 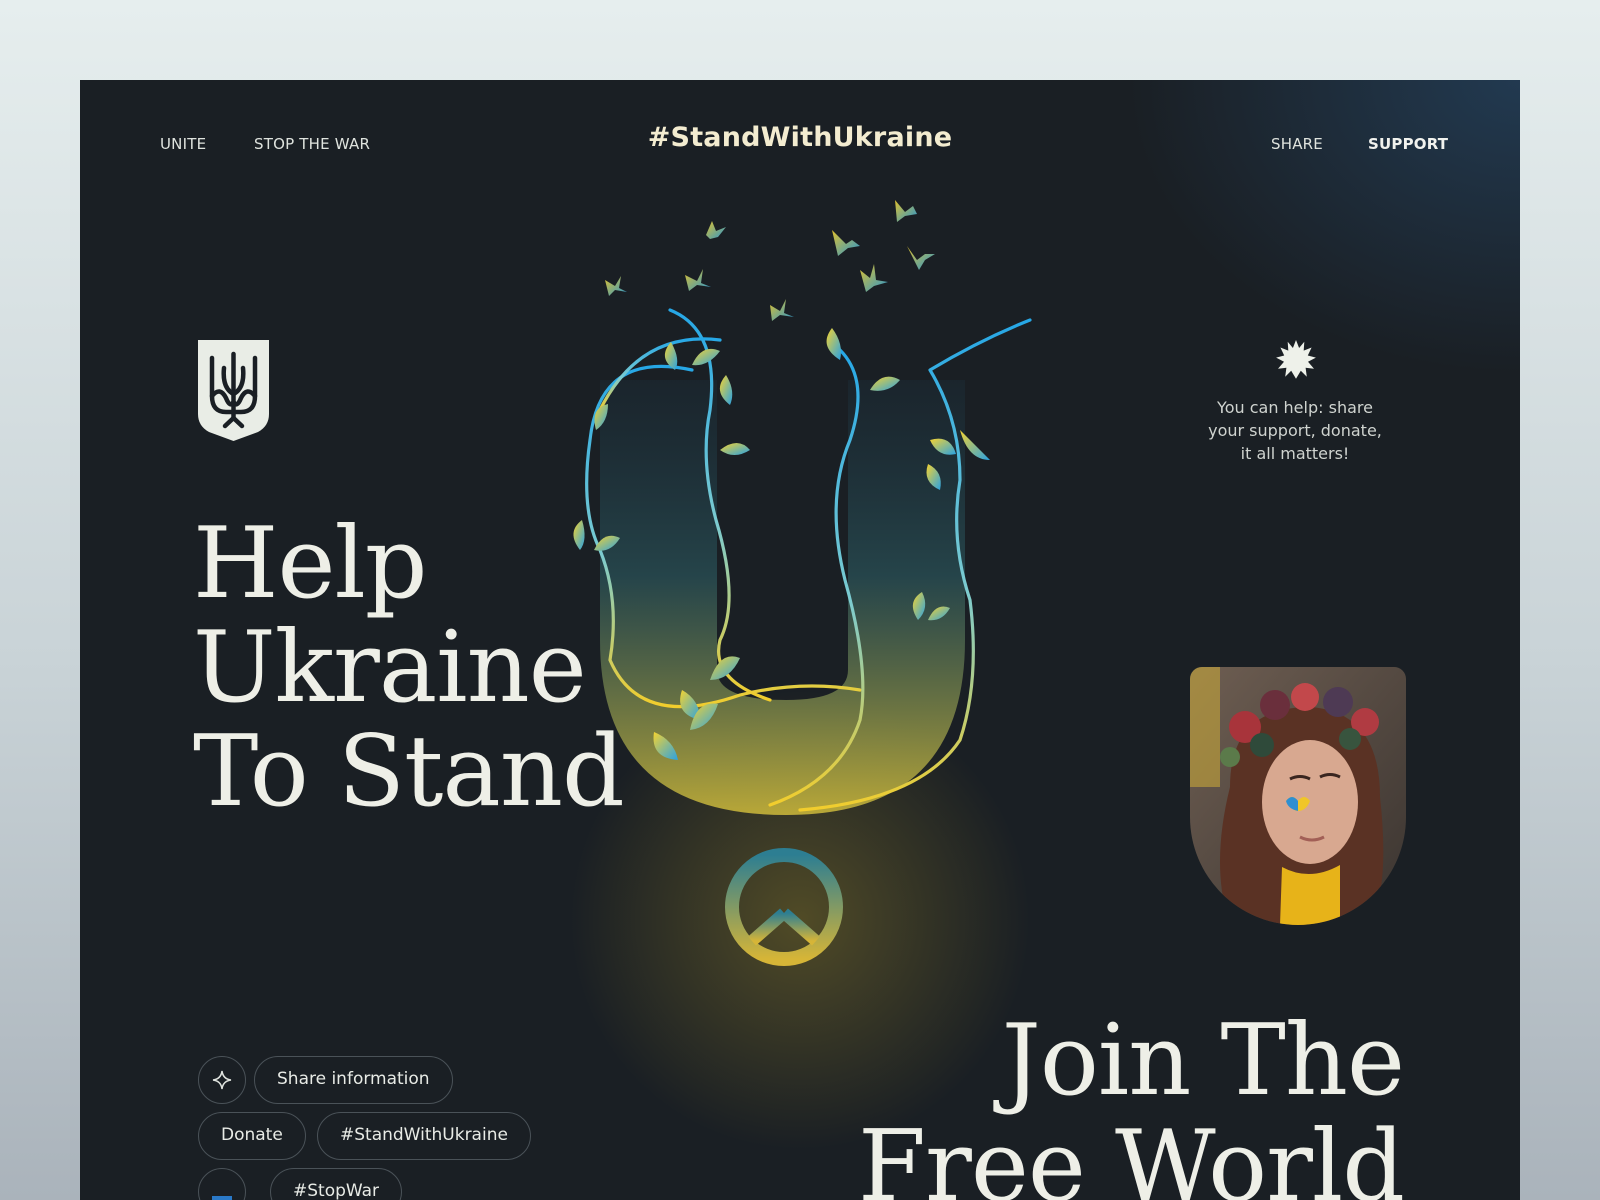 What do you see at coordinates (1408, 144) in the screenshot?
I see `nav-support-link: SUPPORT` at bounding box center [1408, 144].